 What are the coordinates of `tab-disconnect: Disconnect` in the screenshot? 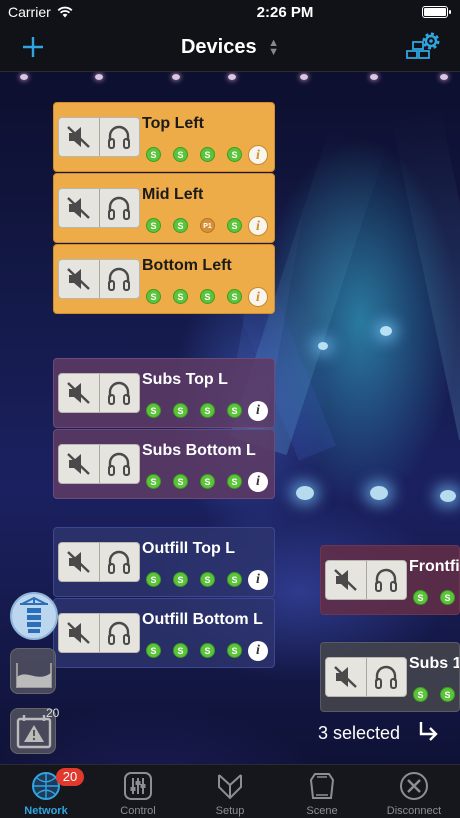 It's located at (414, 791).